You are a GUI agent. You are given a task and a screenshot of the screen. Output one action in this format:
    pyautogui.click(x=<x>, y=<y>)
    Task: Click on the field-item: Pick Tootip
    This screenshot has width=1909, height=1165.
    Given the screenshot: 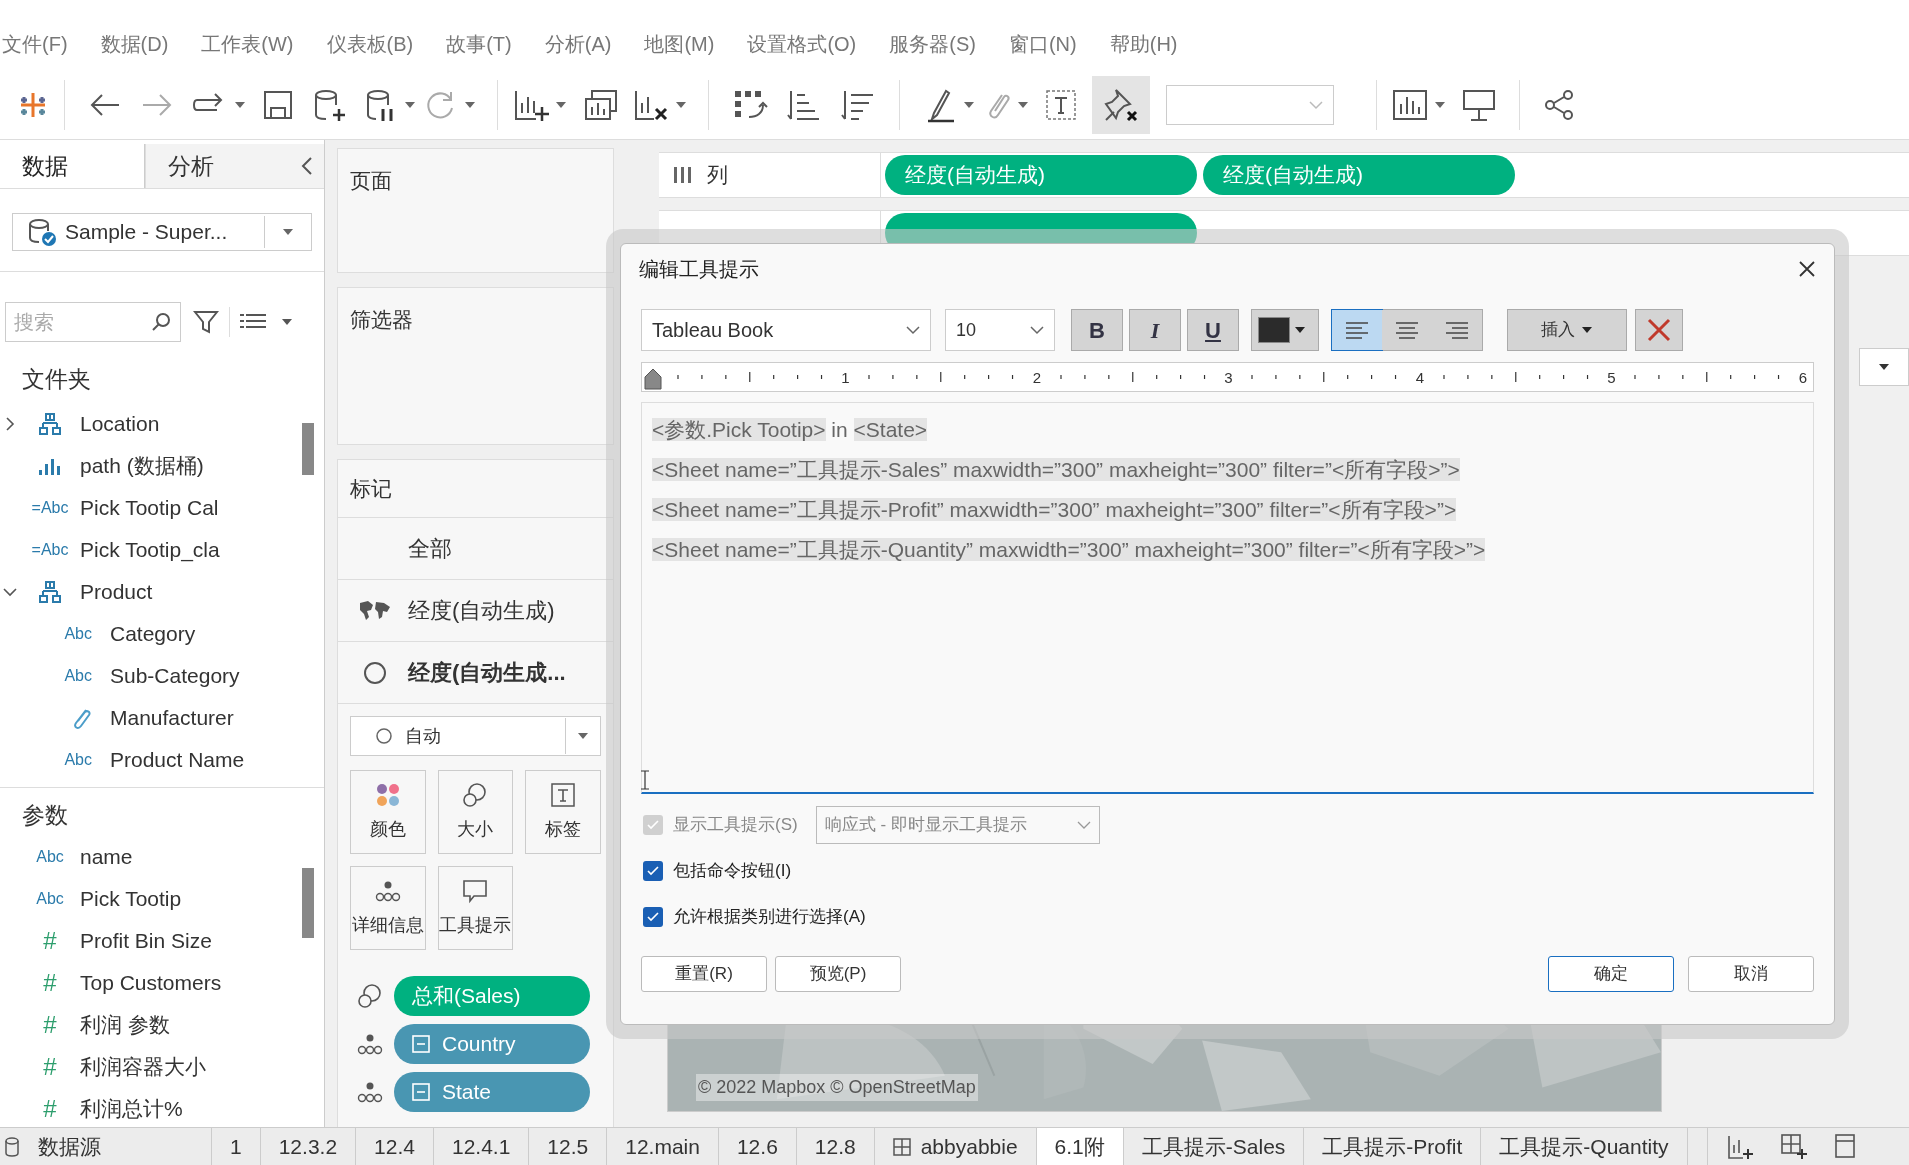 What is the action you would take?
    pyautogui.click(x=131, y=899)
    